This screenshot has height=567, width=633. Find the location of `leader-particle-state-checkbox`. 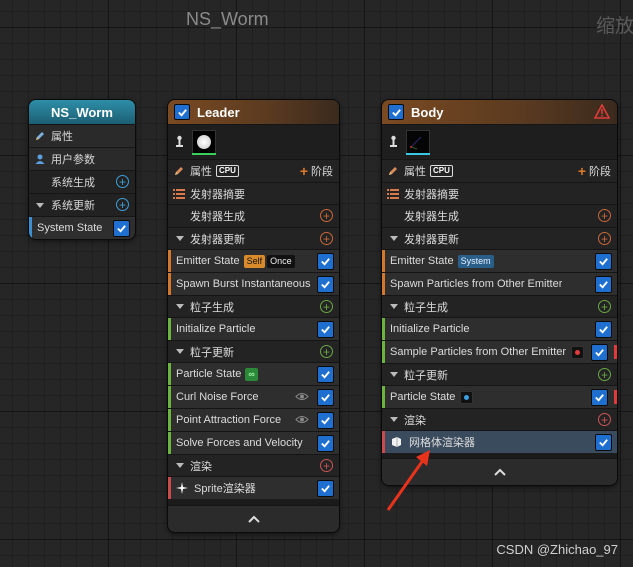

leader-particle-state-checkbox is located at coordinates (325, 374).